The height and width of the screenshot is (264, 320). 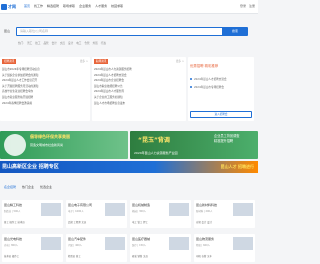 I want to click on hotword: 品管, so click(x=45, y=43).